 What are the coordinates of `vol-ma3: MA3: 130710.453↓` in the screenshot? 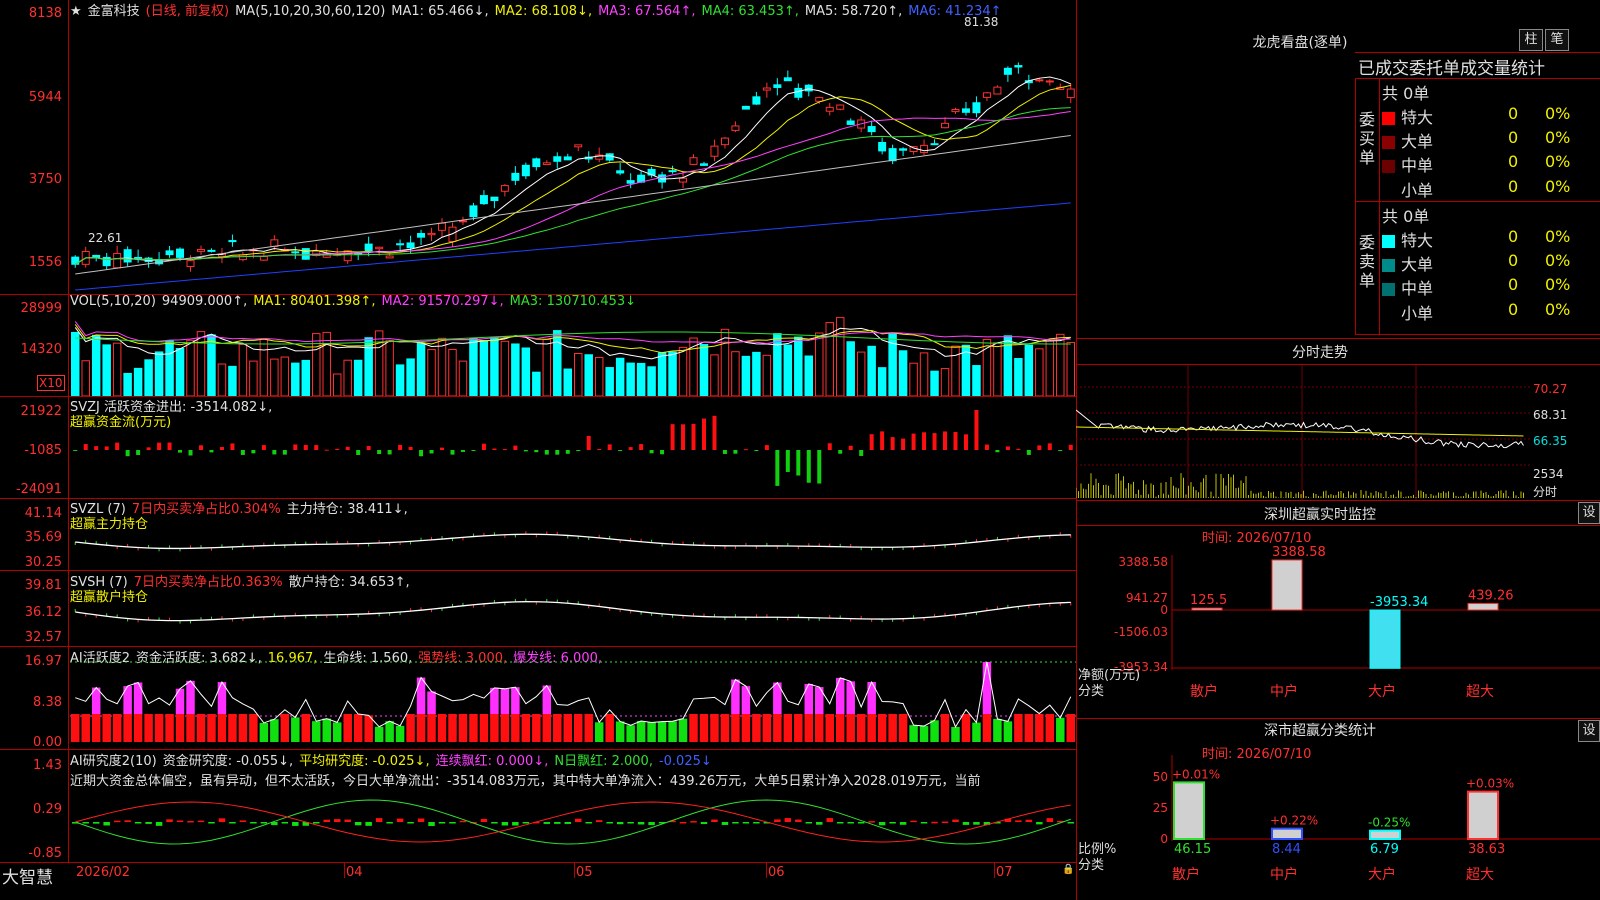 It's located at (573, 301).